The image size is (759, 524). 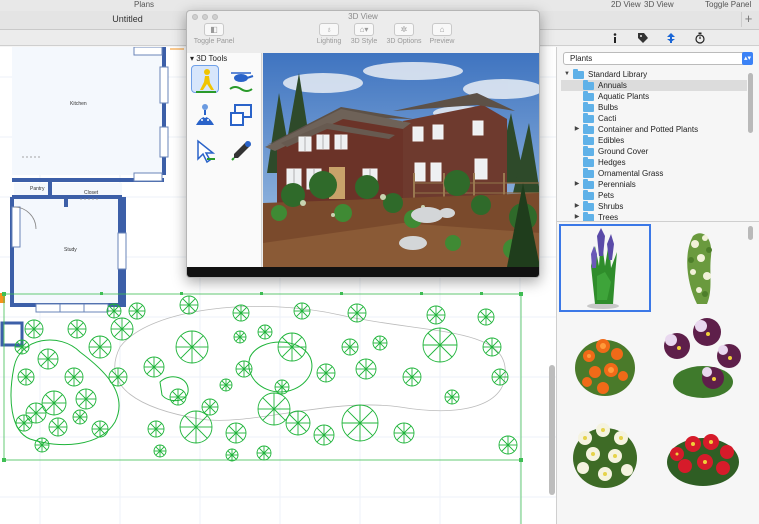 I want to click on eyedropper-tool-button, so click(x=241, y=151).